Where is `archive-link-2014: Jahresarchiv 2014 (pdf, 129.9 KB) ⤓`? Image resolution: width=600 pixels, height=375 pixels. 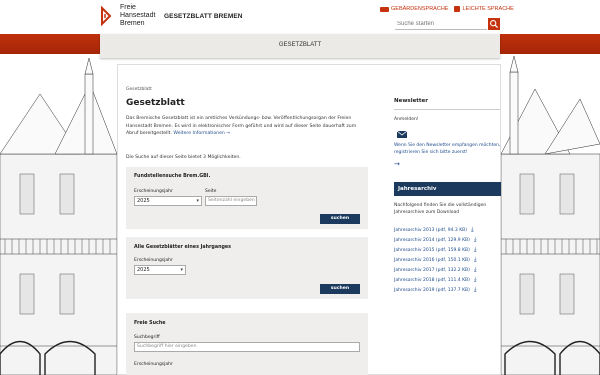
archive-link-2014: Jahresarchiv 2014 (pdf, 129.9 KB) ⤓ is located at coordinates (435, 240).